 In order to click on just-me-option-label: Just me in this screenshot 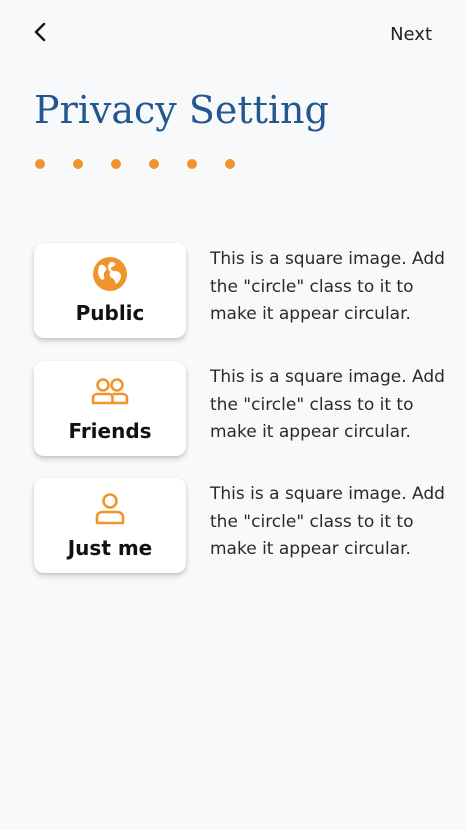, I will do `click(110, 548)`.